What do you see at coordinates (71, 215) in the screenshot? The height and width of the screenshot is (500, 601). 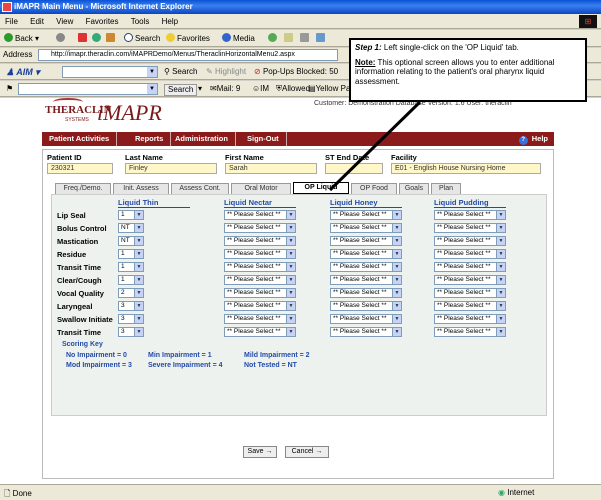 I see `row-label: Lip Seal` at bounding box center [71, 215].